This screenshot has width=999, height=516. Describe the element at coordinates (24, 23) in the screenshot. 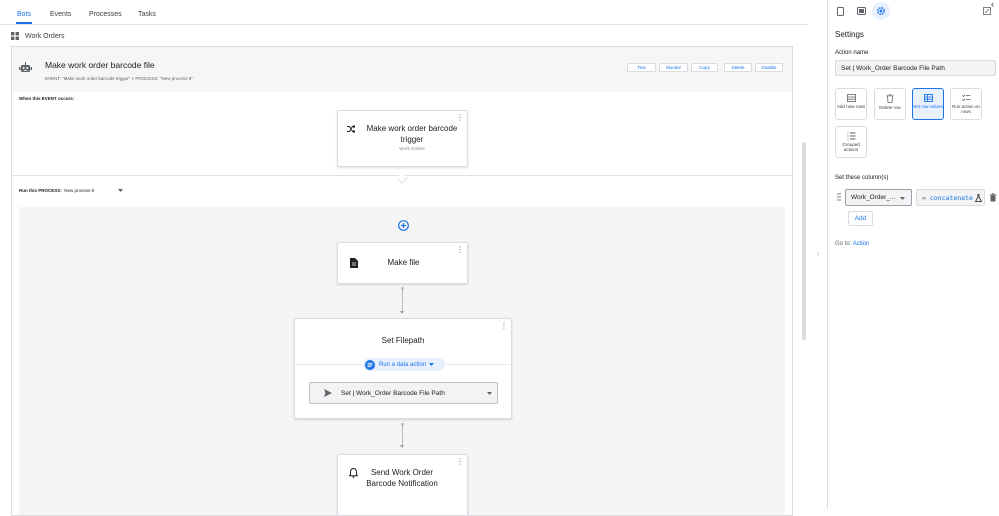

I see `active-tab-indicator` at that location.